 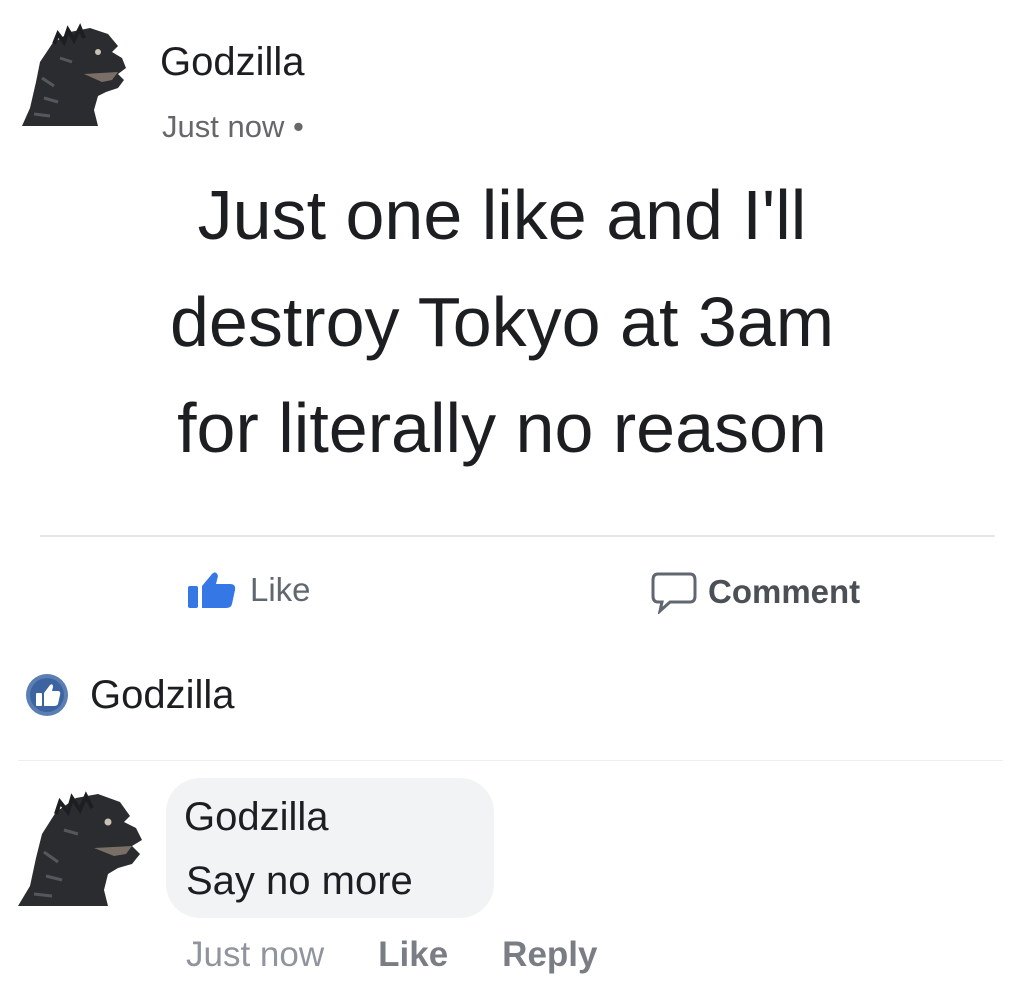 I want to click on commenter-avatar-icon, so click(x=80, y=847).